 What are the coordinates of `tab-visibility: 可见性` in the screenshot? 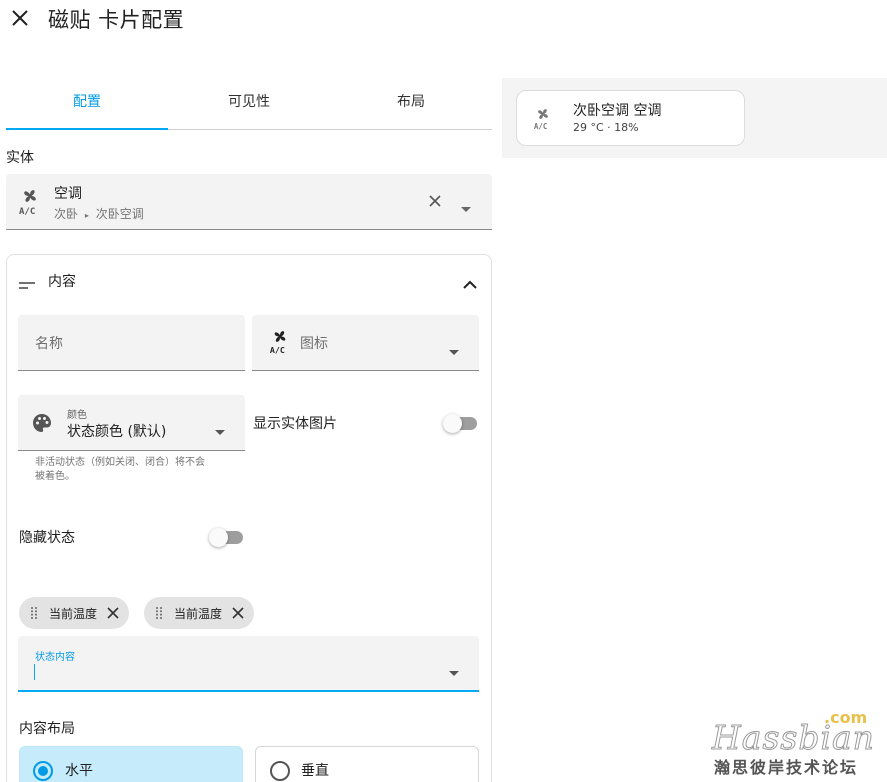 It's located at (249, 106).